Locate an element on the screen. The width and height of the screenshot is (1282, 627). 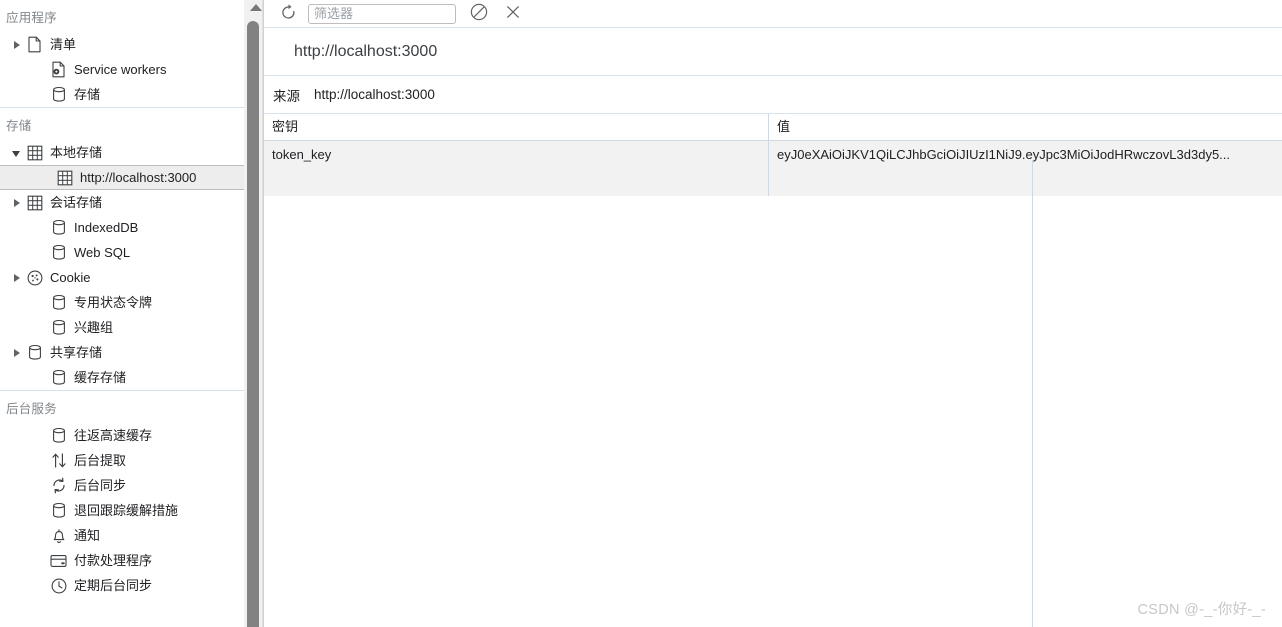
cookie-icon is located at coordinates (34, 277).